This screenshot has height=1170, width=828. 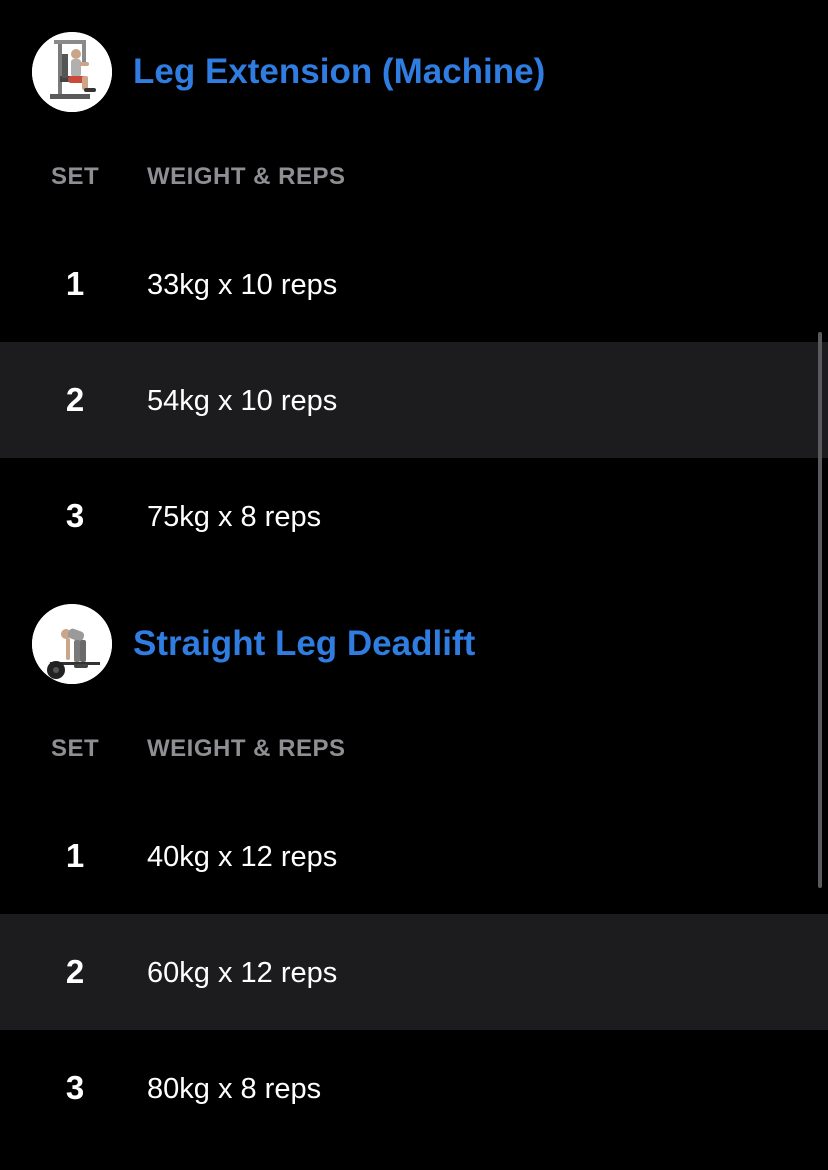 I want to click on vertical-scrollbar, so click(x=820, y=610).